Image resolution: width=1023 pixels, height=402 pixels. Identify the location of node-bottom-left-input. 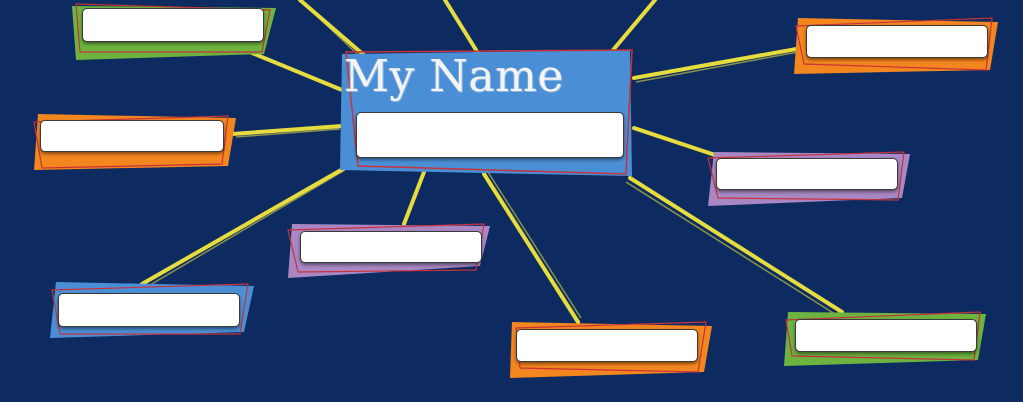
(149, 310).